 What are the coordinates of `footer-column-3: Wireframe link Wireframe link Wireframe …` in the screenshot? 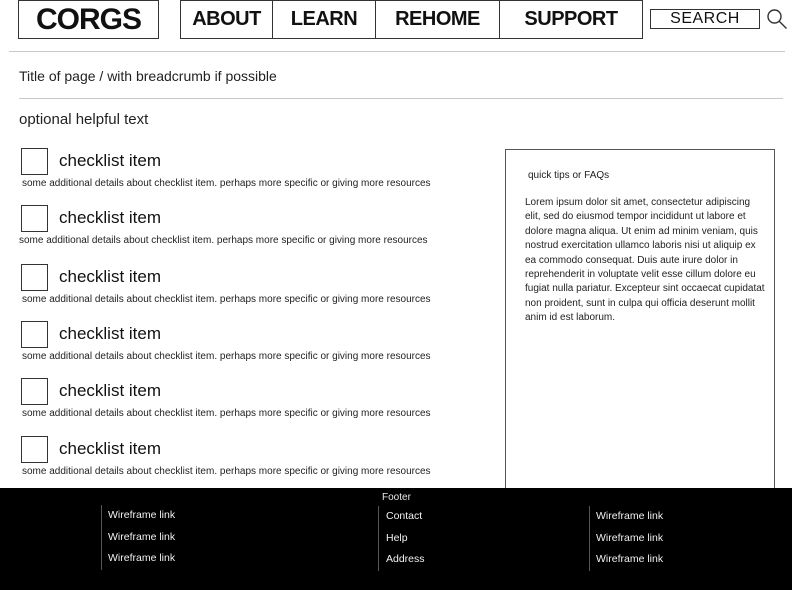 It's located at (626, 538).